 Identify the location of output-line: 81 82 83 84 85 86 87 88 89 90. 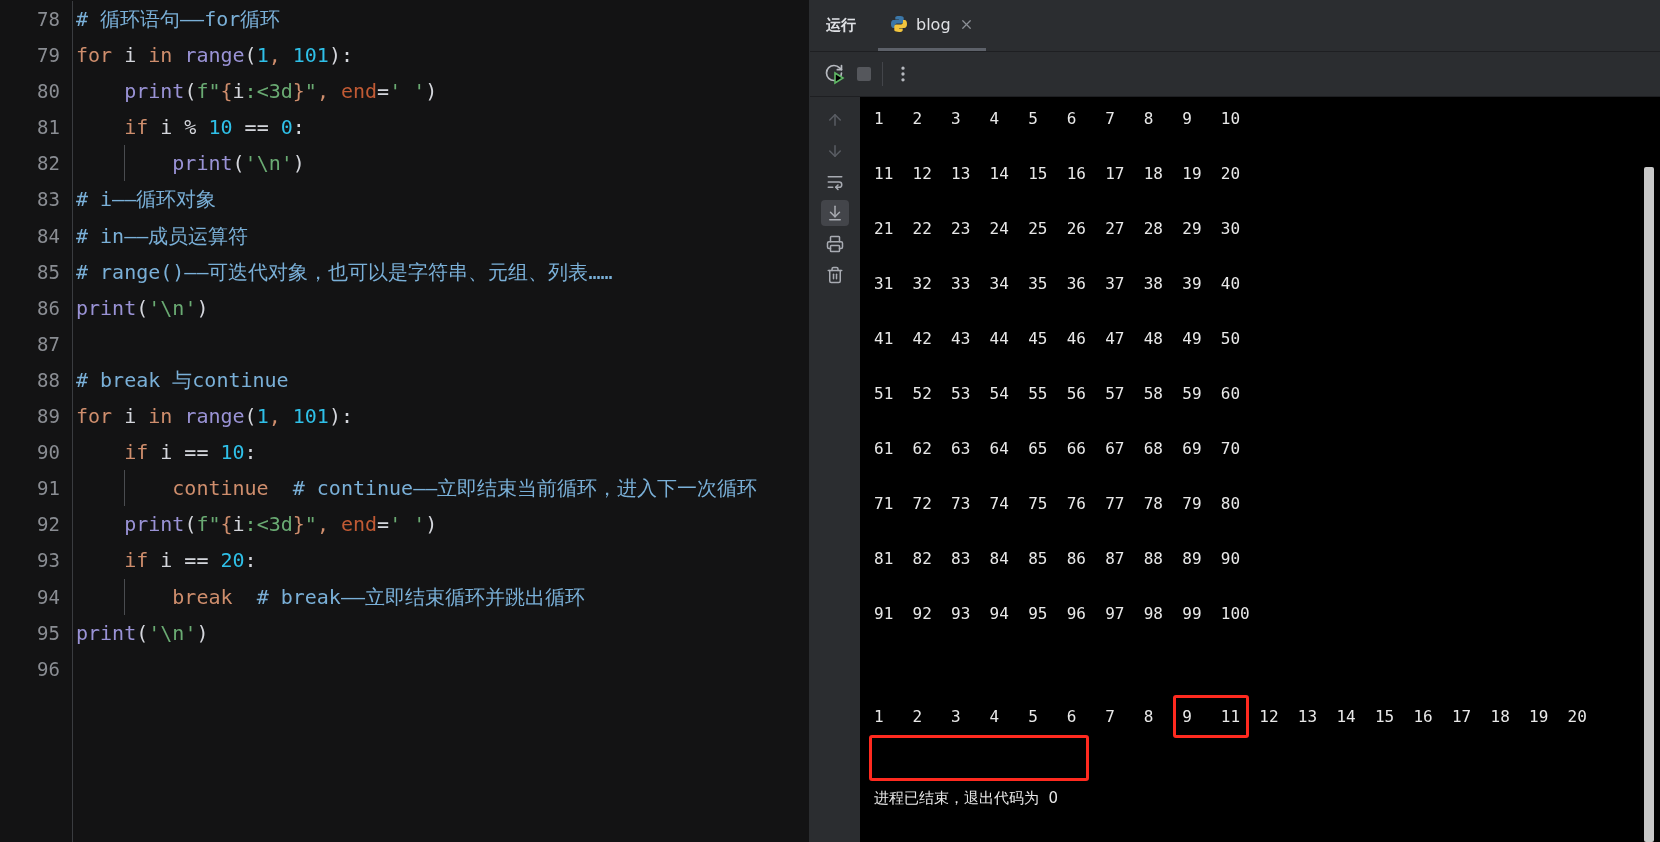
(1057, 558).